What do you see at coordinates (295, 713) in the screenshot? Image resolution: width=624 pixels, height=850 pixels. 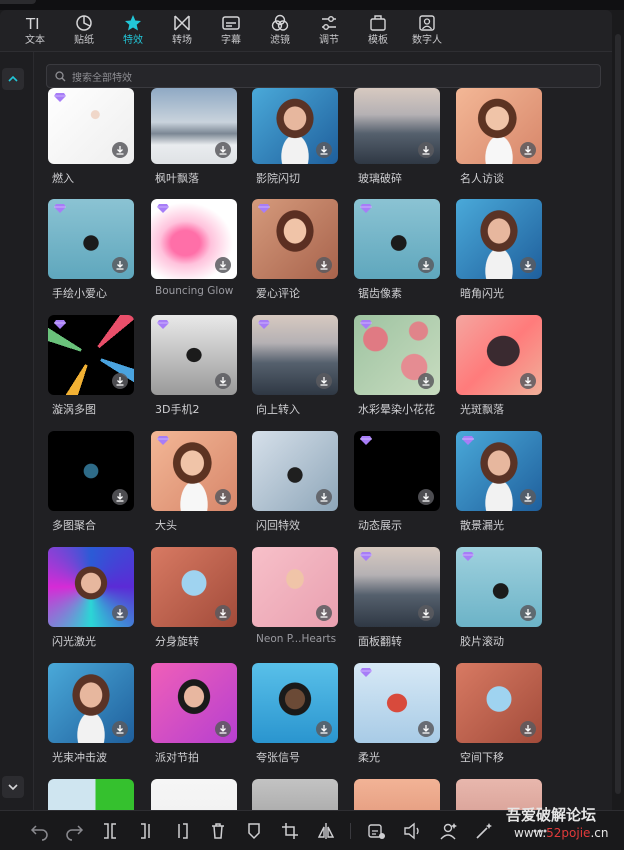 I see `effect-card: 夸张信号` at bounding box center [295, 713].